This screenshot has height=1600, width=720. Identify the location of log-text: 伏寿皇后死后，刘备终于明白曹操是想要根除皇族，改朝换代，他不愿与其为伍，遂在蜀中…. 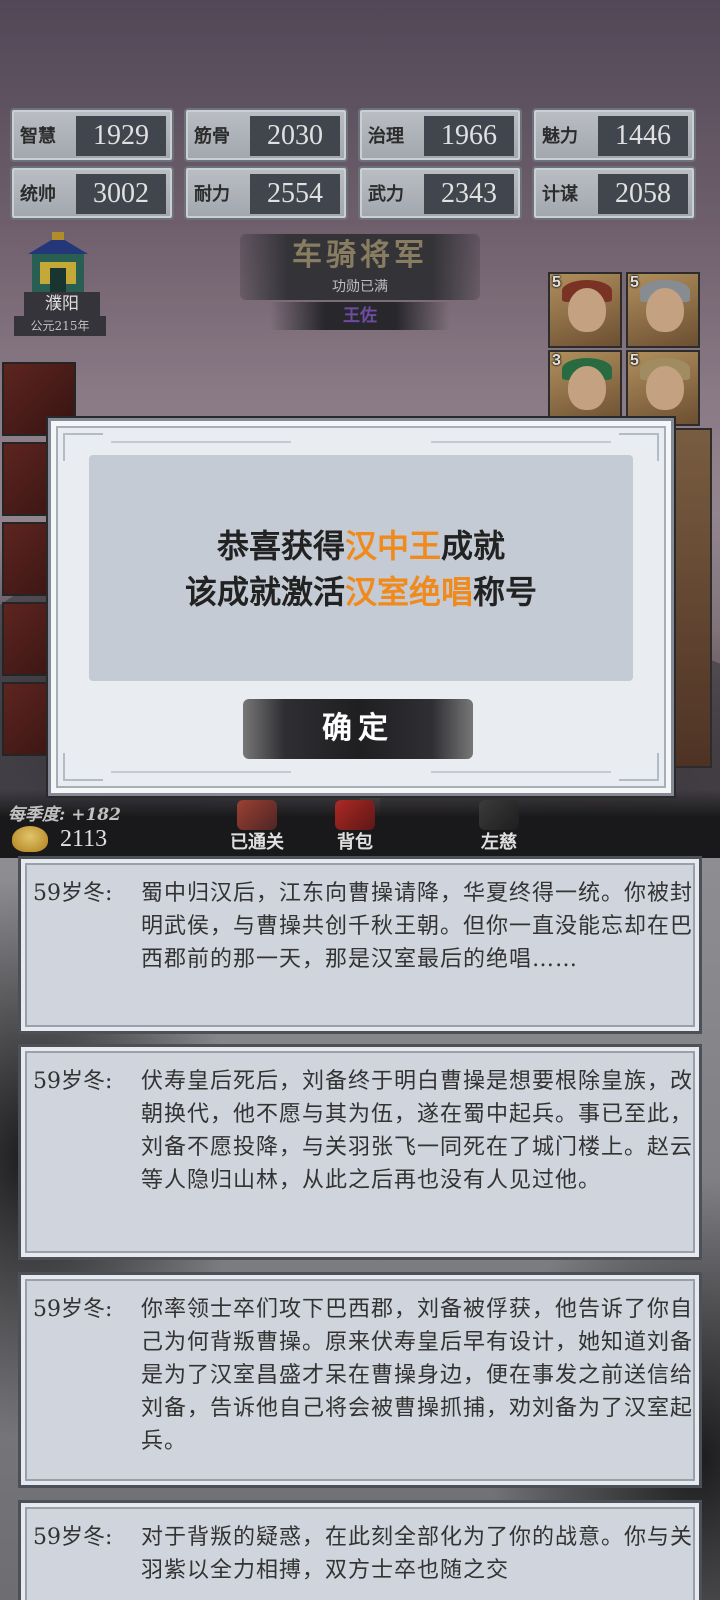
(417, 1131).